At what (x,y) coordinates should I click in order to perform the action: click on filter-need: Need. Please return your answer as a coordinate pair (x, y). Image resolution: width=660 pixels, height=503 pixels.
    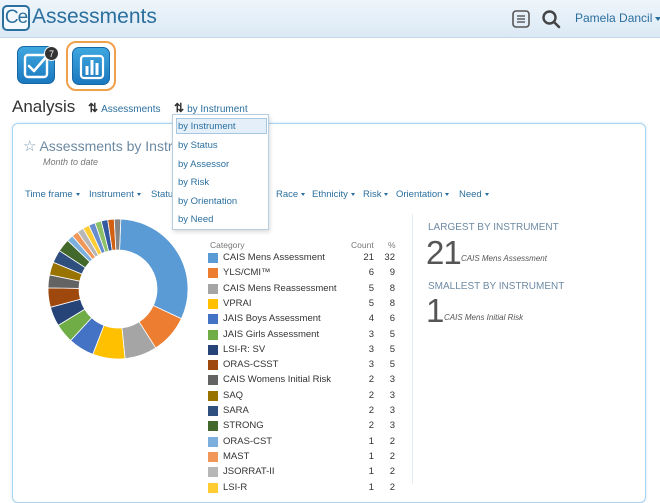
    Looking at the image, I should click on (474, 194).